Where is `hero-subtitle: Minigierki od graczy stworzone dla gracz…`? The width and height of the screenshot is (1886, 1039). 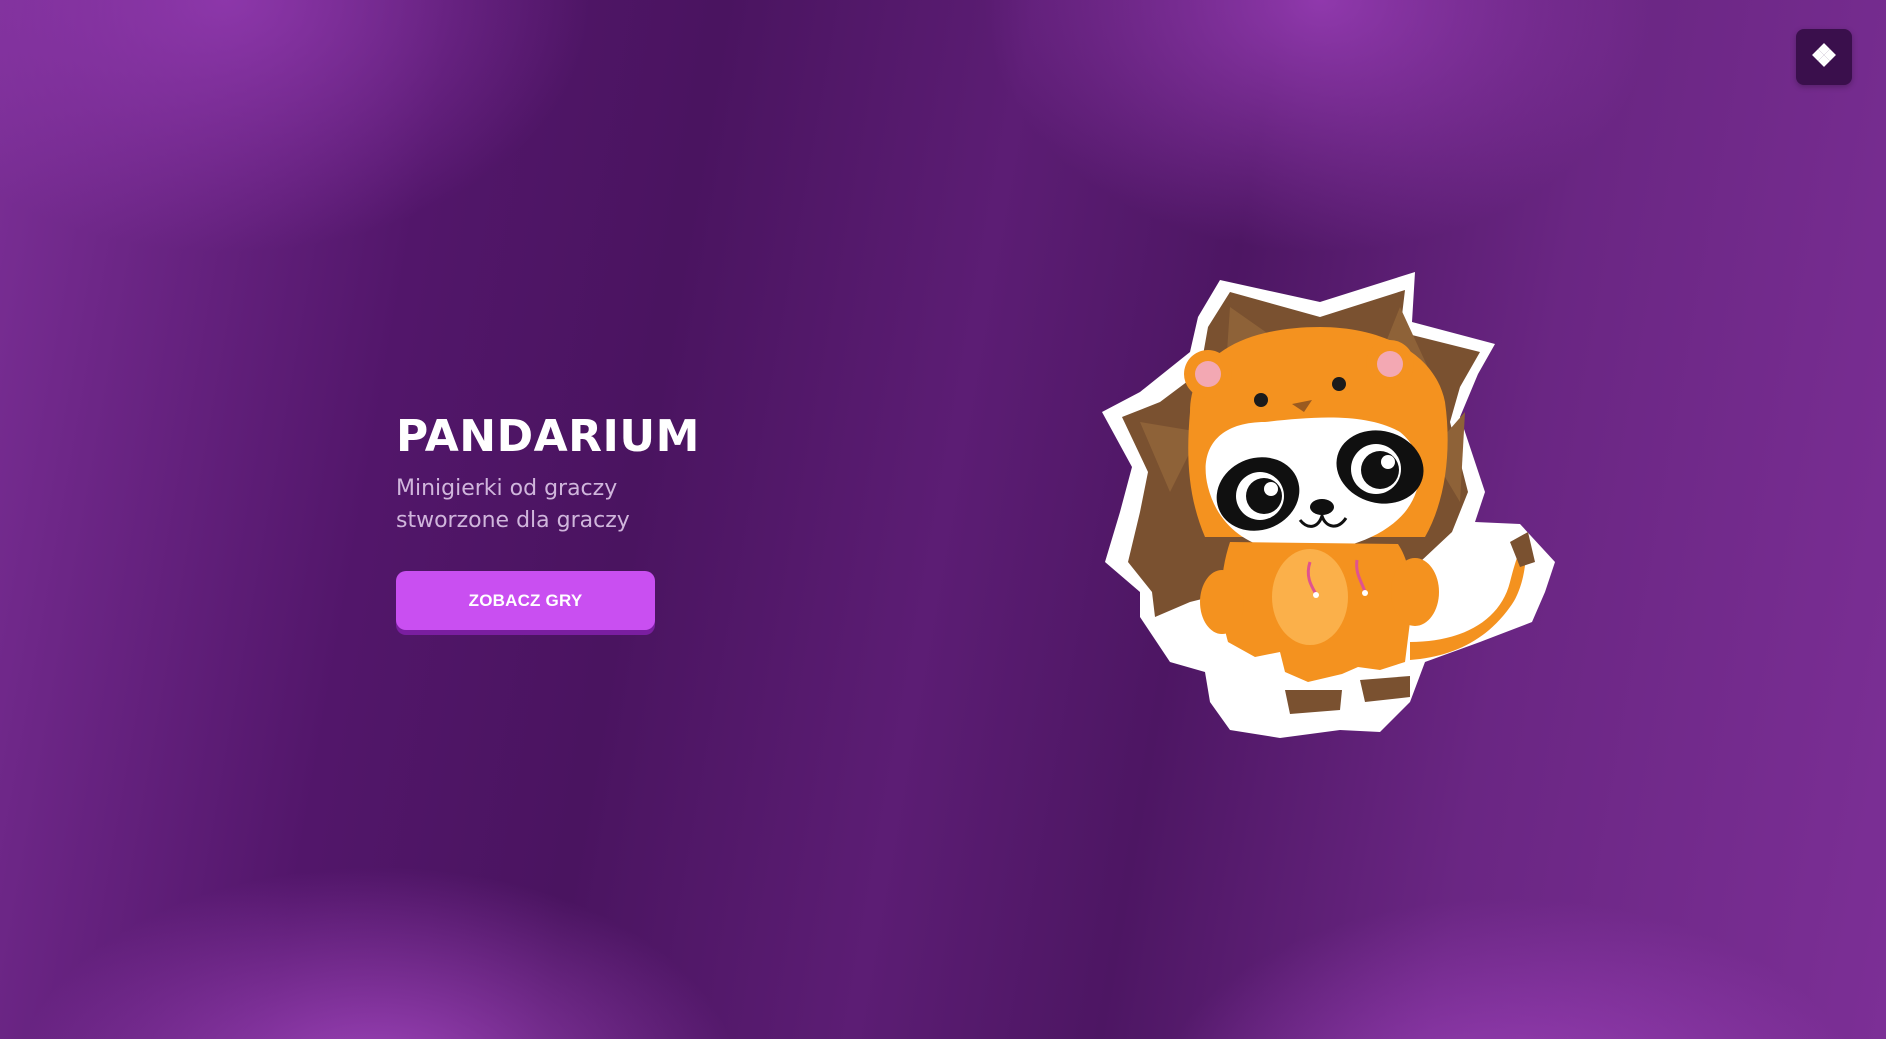 hero-subtitle: Minigierki od graczy stworzone dla gracz… is located at coordinates (513, 504).